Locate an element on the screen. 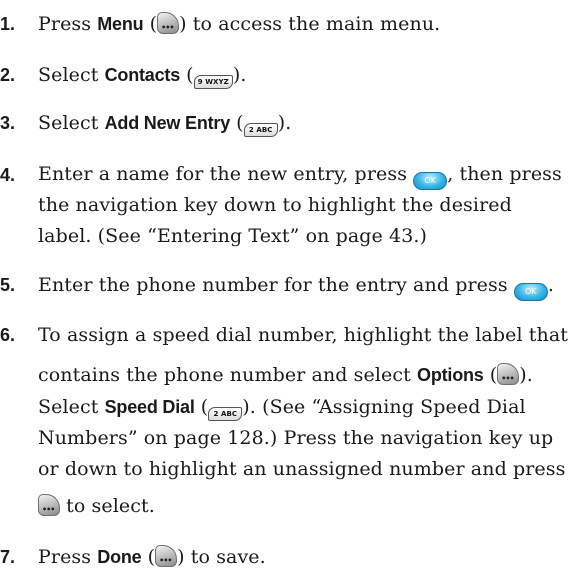 The height and width of the screenshot is (579, 586). text: Enter a name for the new entry, press is located at coordinates (226, 174).